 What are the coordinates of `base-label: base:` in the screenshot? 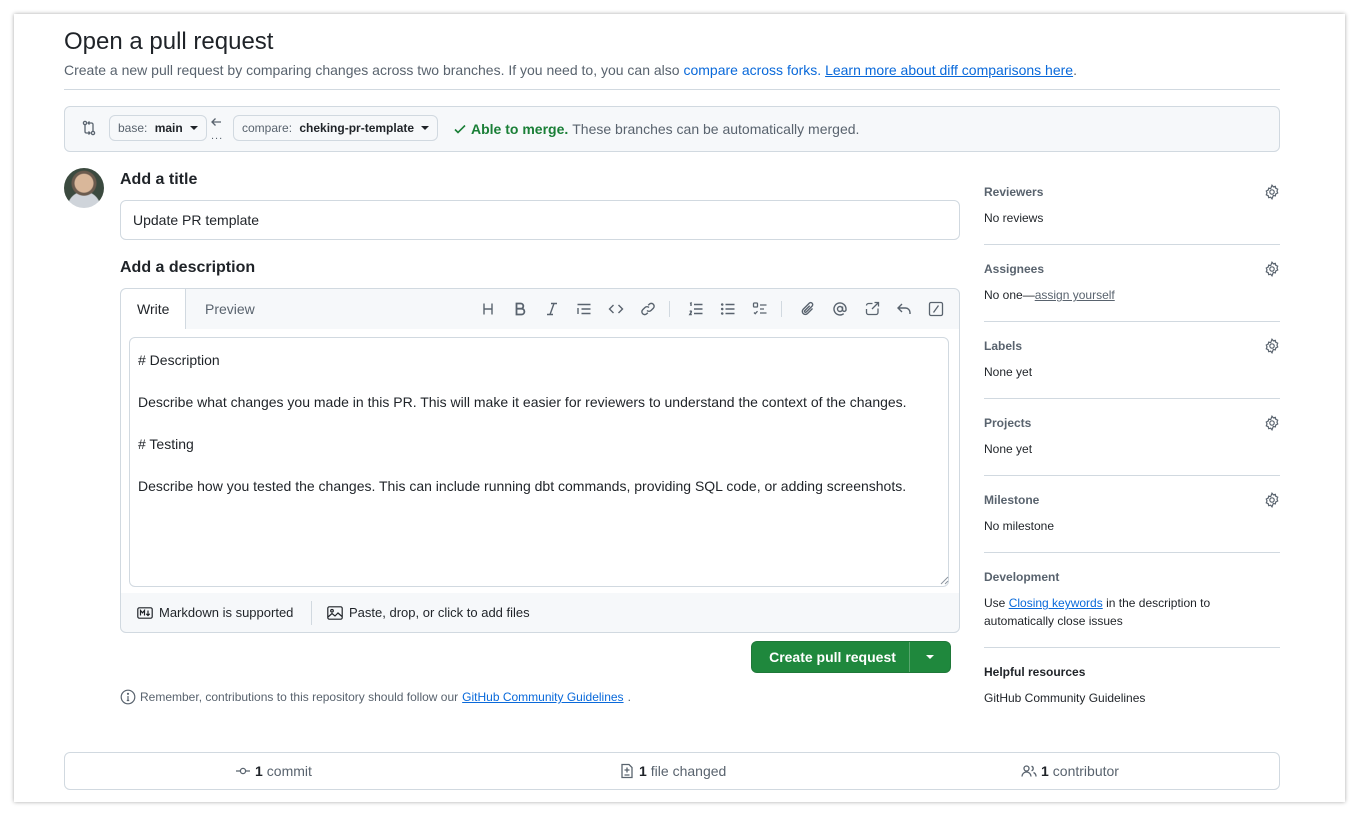 It's located at (133, 128).